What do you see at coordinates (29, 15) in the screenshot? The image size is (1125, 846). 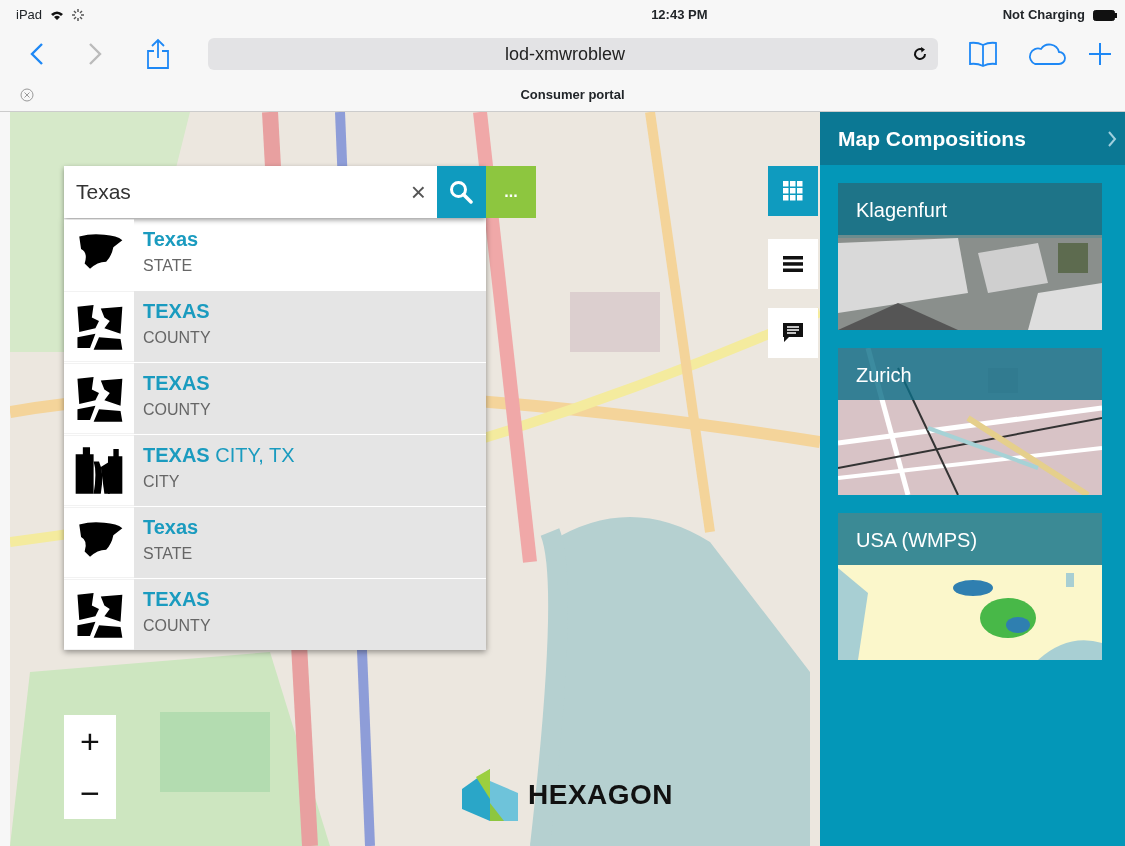 I see `device-name: iPad` at bounding box center [29, 15].